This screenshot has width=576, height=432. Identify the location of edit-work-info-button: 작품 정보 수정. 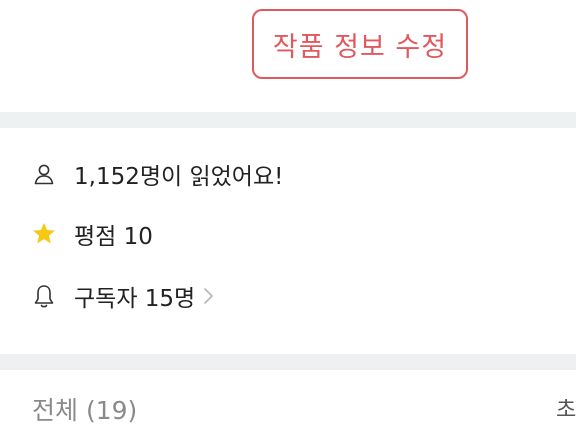
(360, 44).